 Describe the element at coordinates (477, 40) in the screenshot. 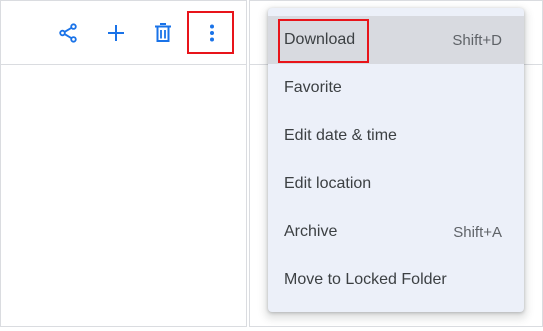

I see `menu-item-shortcut: Shift+D` at that location.